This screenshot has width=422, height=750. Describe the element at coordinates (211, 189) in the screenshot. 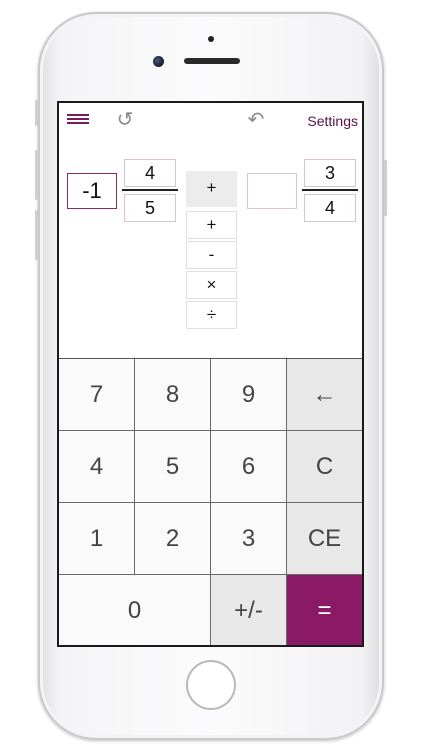

I see `operator-selector: +` at that location.